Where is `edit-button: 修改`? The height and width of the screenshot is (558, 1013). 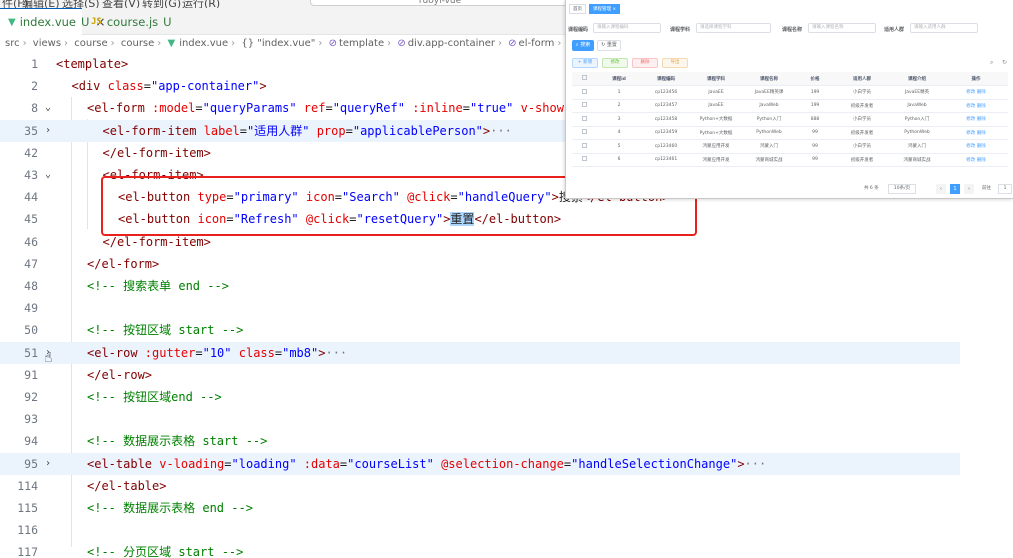
edit-button: 修改 is located at coordinates (615, 63).